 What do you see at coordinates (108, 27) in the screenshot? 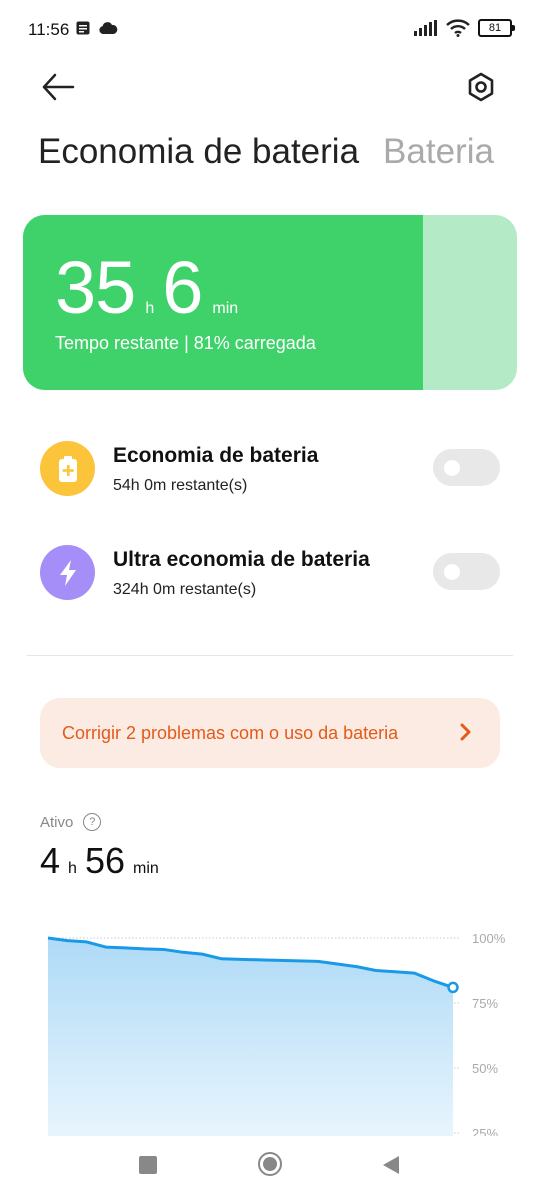
I see `cloud-icon` at bounding box center [108, 27].